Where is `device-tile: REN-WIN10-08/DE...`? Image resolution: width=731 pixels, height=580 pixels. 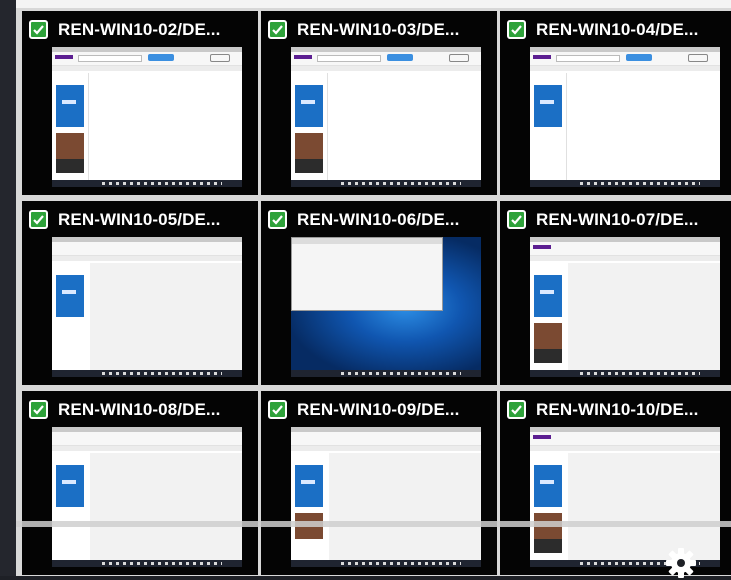
device-tile: REN-WIN10-08/DE... is located at coordinates (140, 483).